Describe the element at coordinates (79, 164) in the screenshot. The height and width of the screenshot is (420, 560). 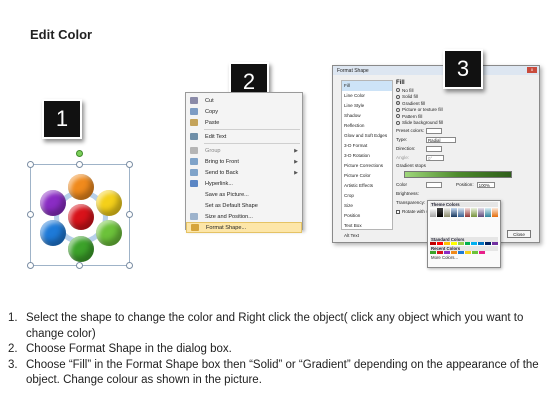
I see `resize-handle-t` at that location.